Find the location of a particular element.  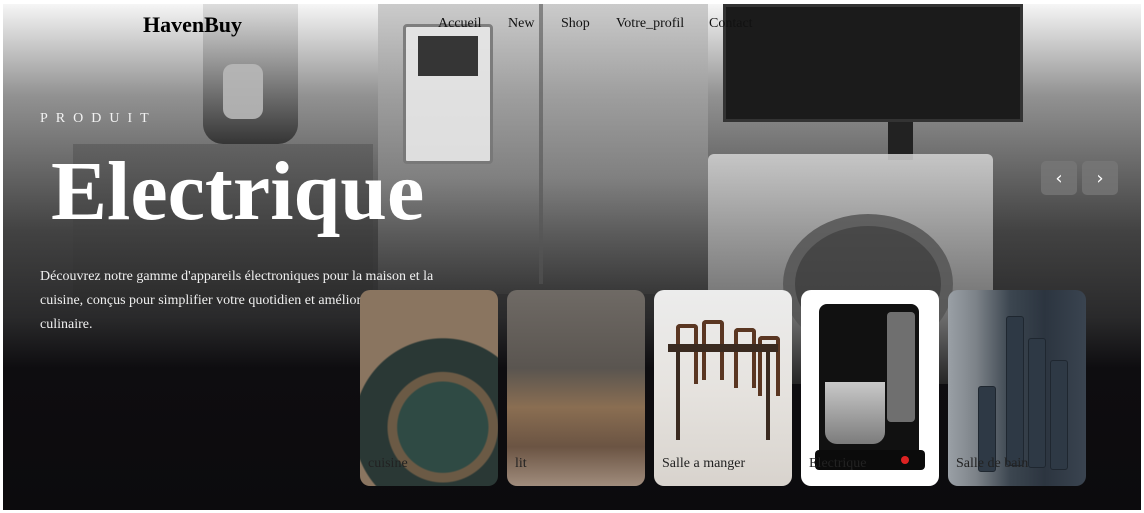

nav-link-accueil: Accueil is located at coordinates (460, 24).